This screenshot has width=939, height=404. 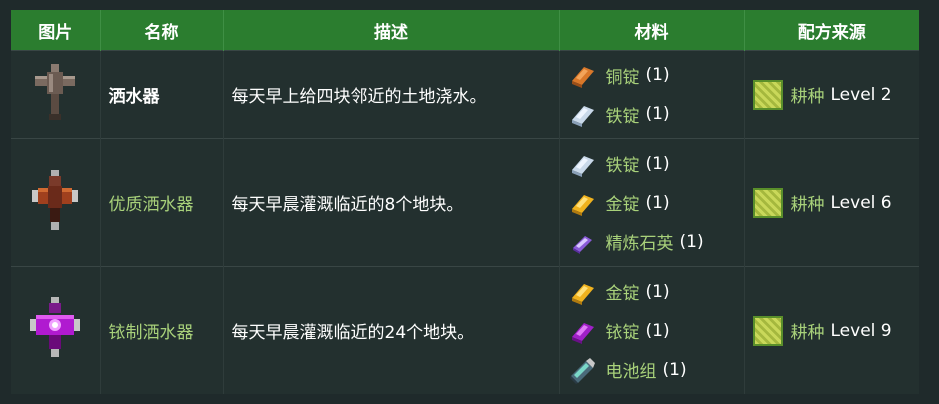 I want to click on quality-sprinkler-icon, so click(x=55, y=203).